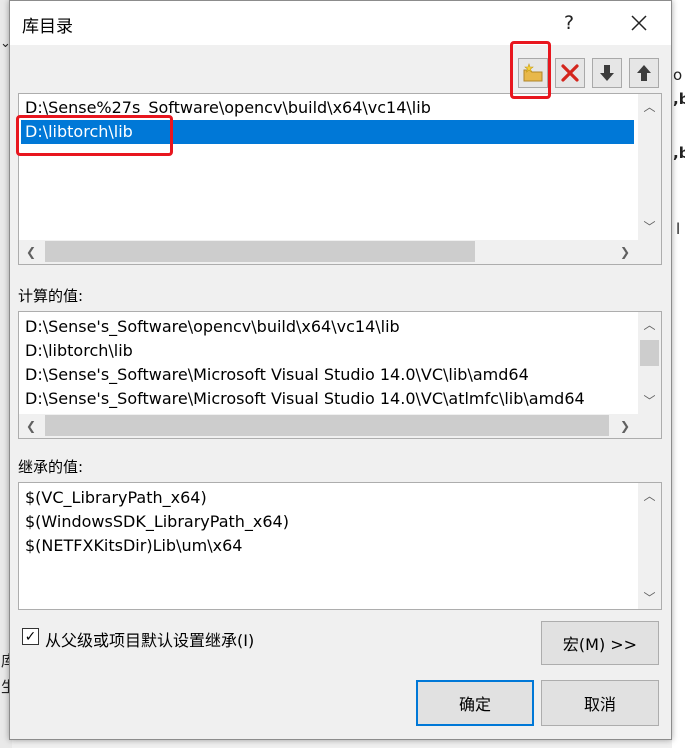 The image size is (685, 748). I want to click on list-item: D:\libtorch\lib, so click(79, 350).